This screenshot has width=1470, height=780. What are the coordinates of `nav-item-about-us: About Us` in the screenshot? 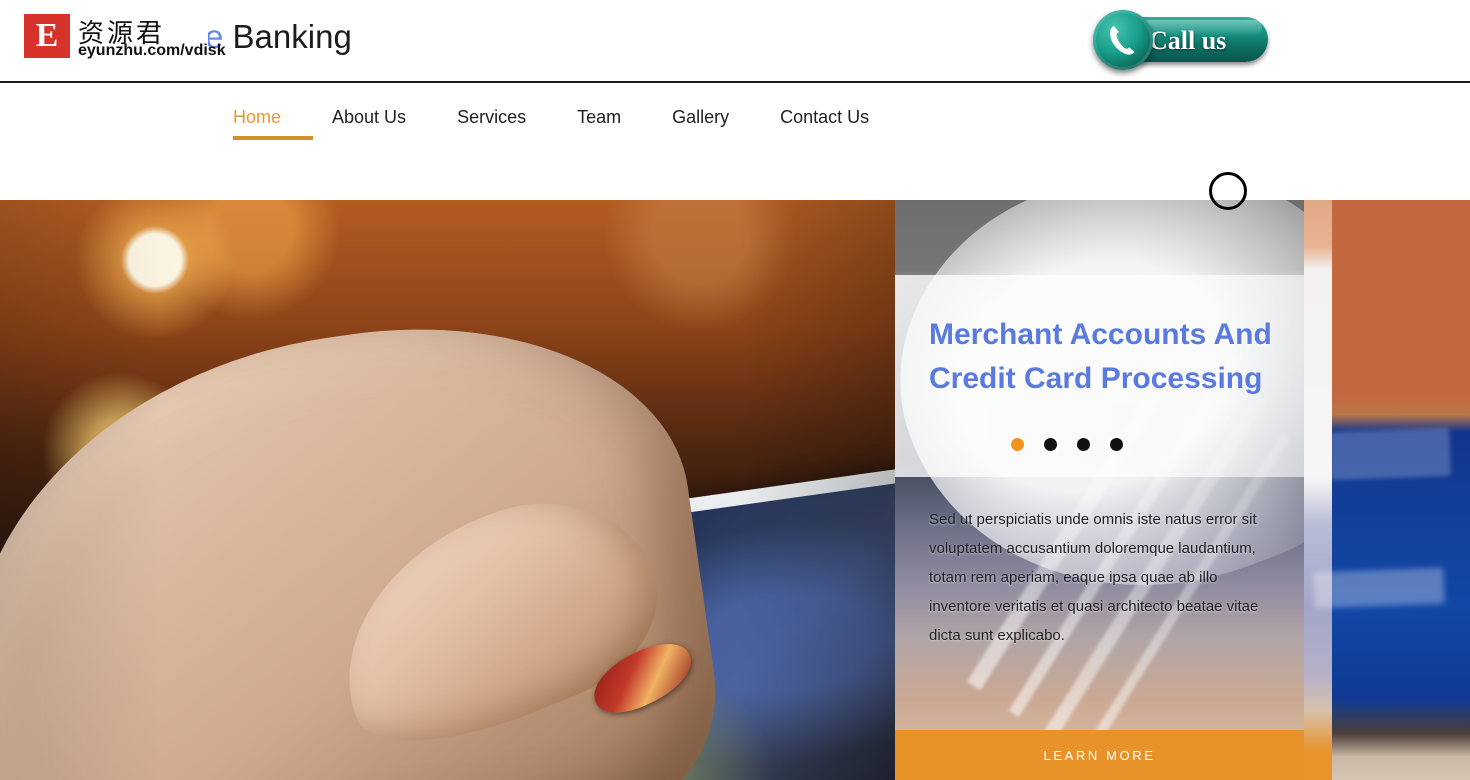 It's located at (369, 127).